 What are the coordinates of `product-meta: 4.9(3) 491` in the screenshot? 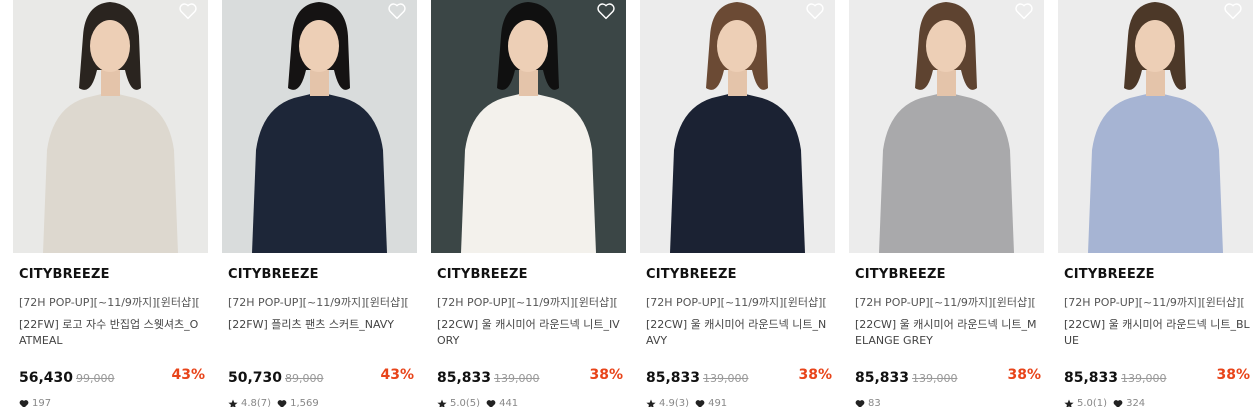 It's located at (686, 402).